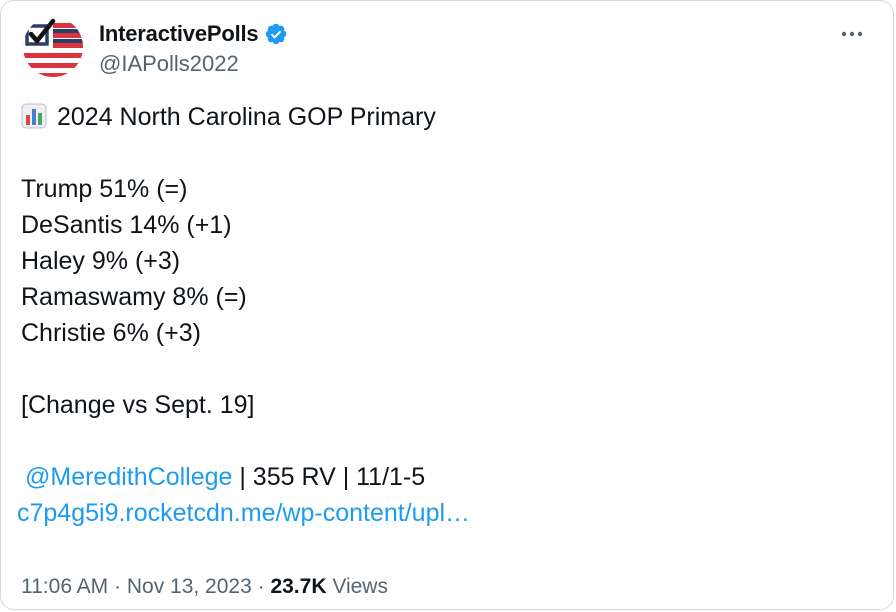 The height and width of the screenshot is (612, 896). I want to click on change-note: [Change vs Sept. 19], so click(138, 405).